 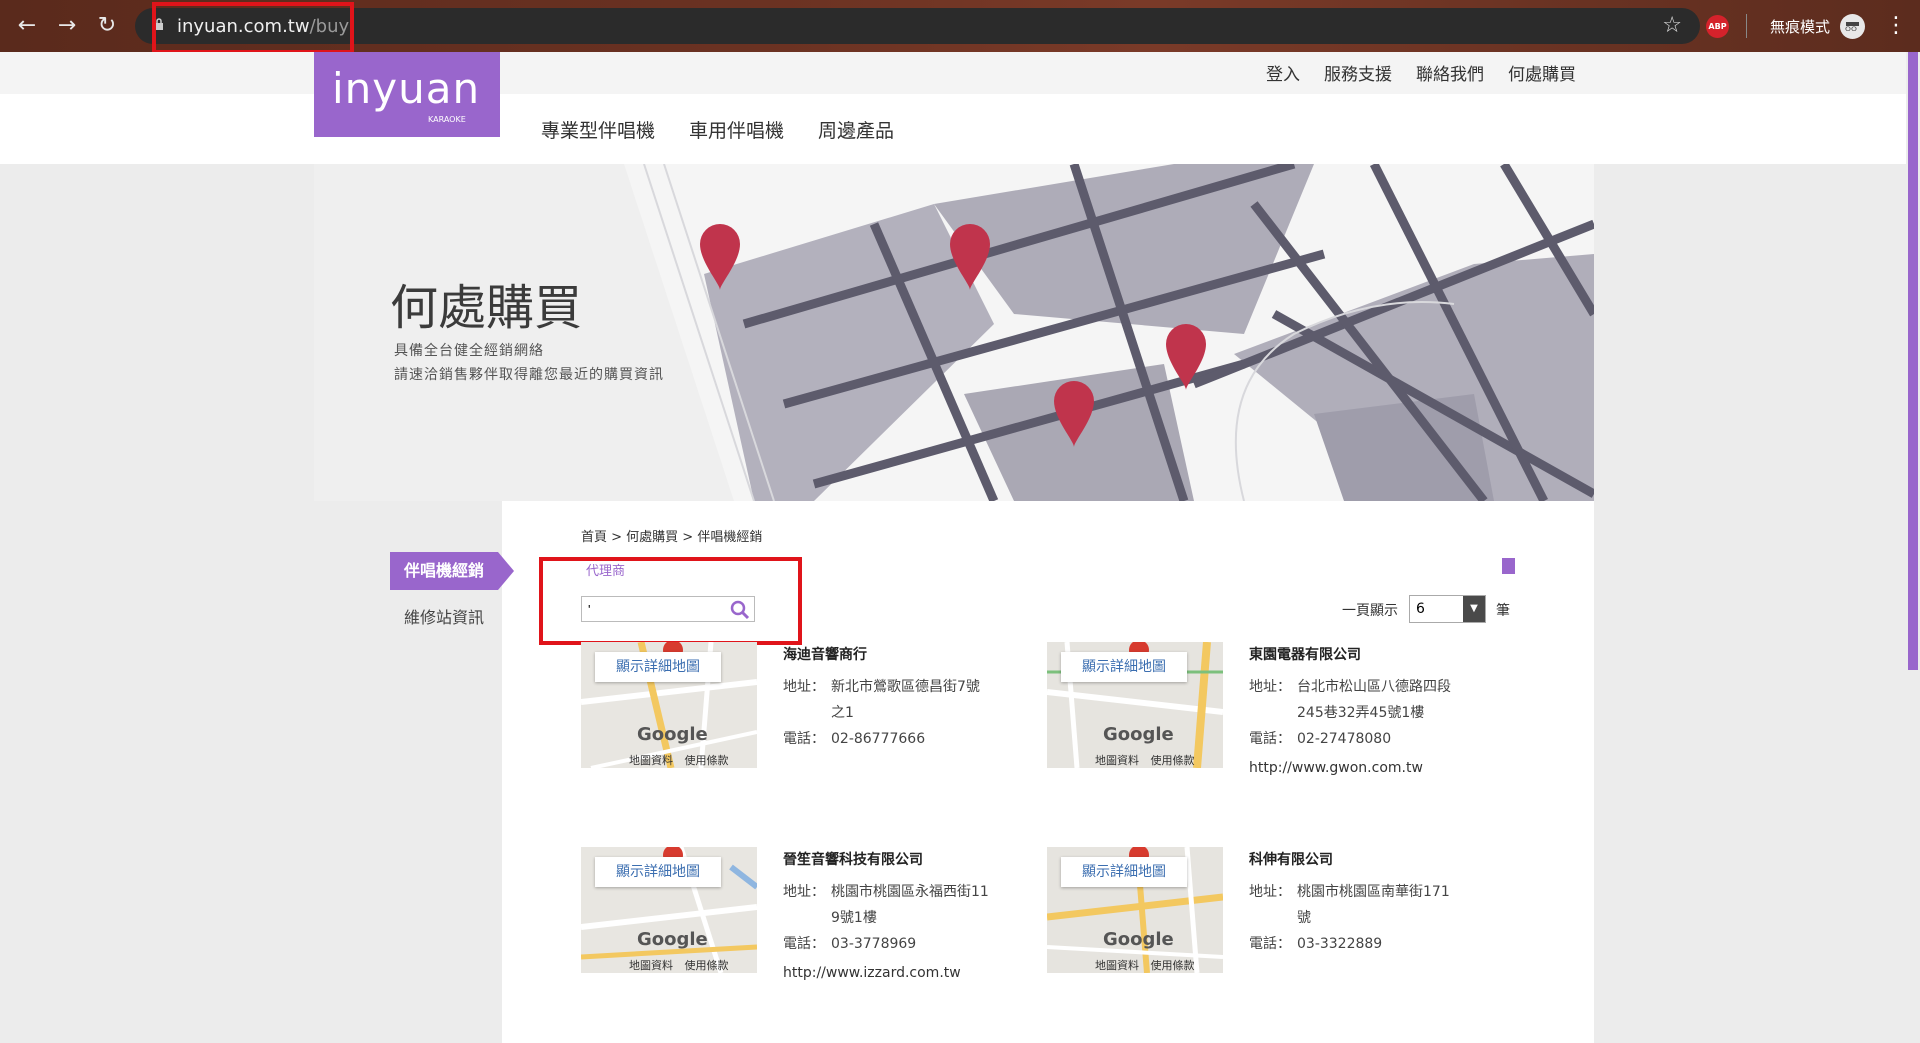 I want to click on back-icon: ←, so click(x=27, y=26).